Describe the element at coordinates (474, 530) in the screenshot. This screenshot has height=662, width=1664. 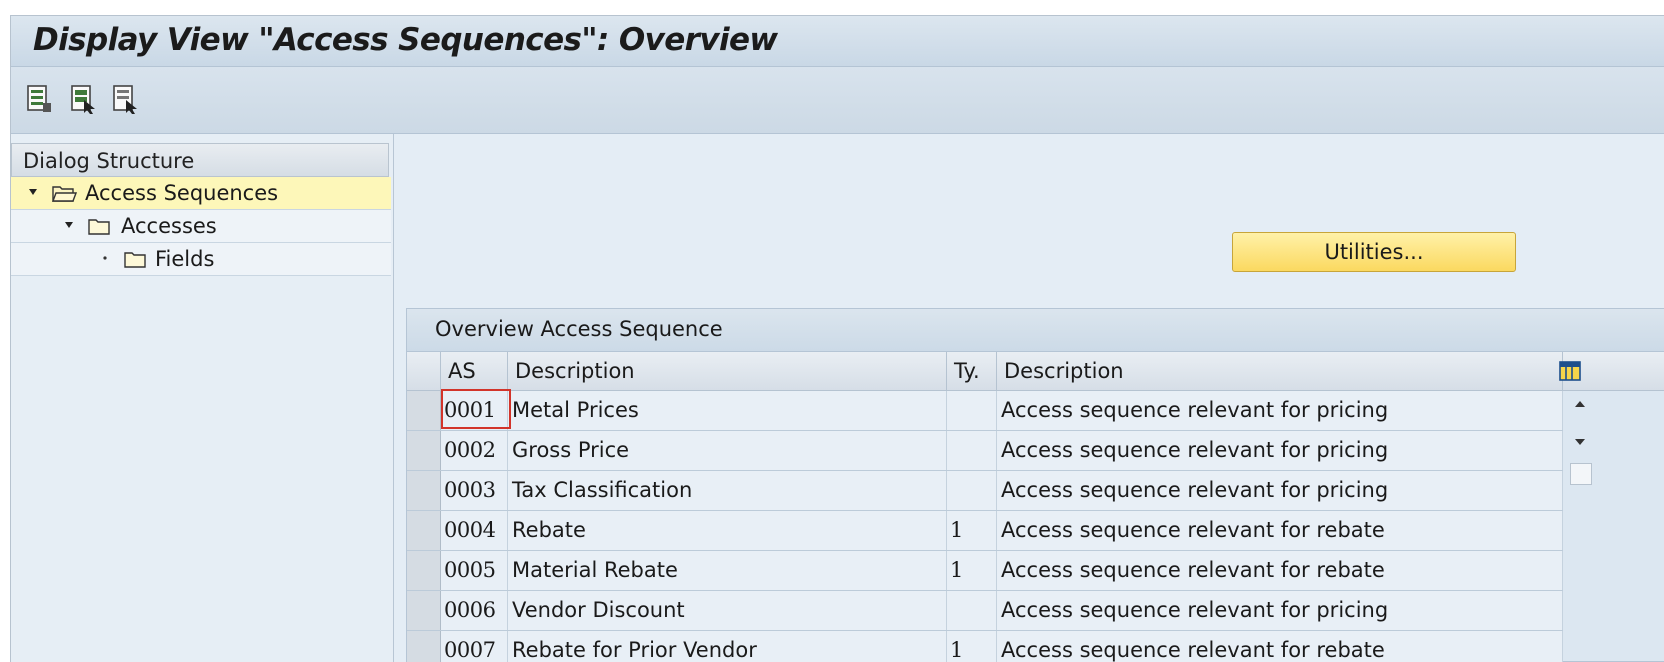
I see `cell-as: 0004` at that location.